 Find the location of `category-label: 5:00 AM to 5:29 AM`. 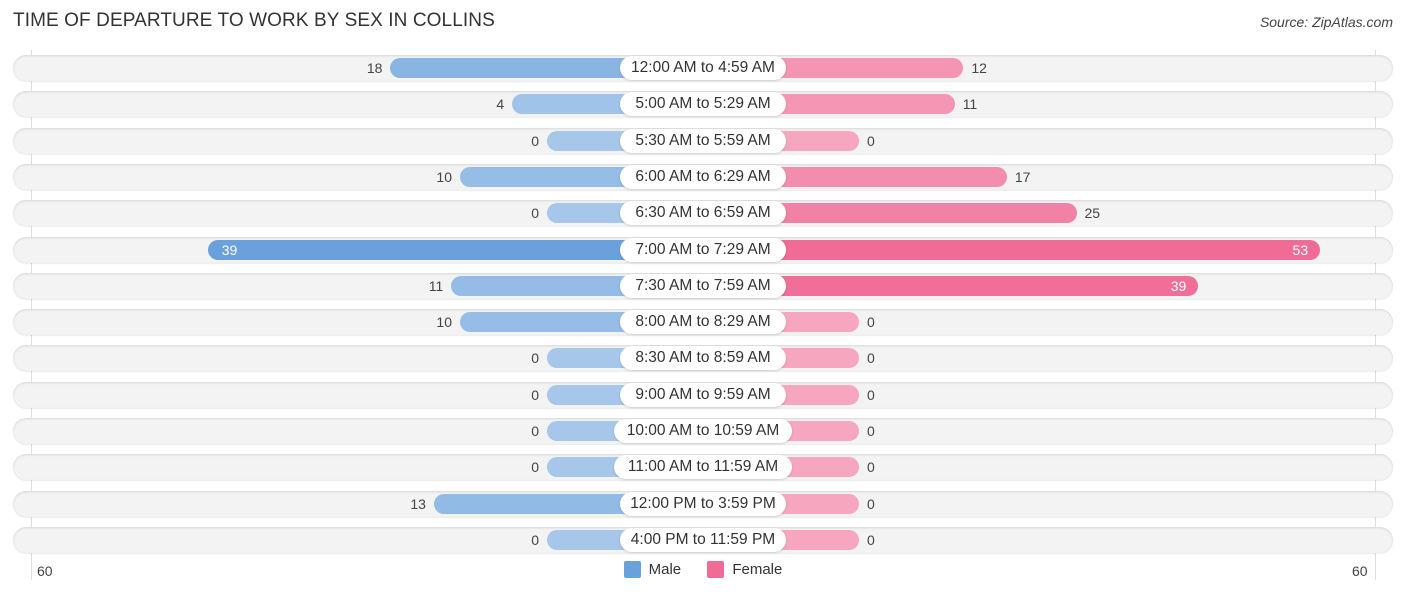

category-label: 5:00 AM to 5:29 AM is located at coordinates (703, 104).